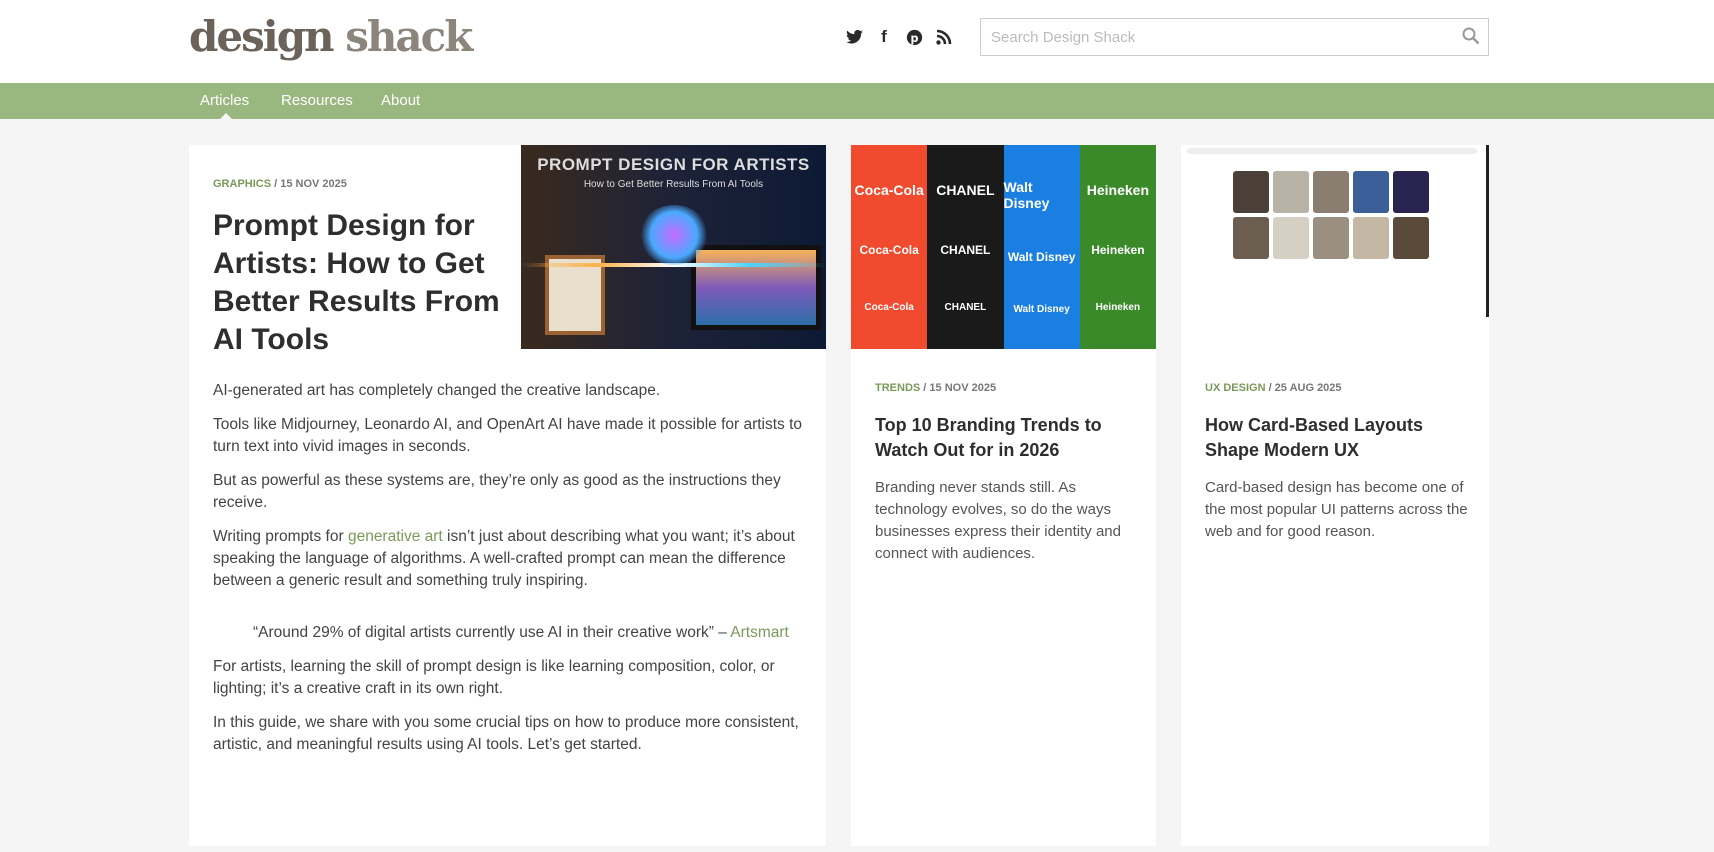  What do you see at coordinates (1211, 37) in the screenshot?
I see `search-input` at bounding box center [1211, 37].